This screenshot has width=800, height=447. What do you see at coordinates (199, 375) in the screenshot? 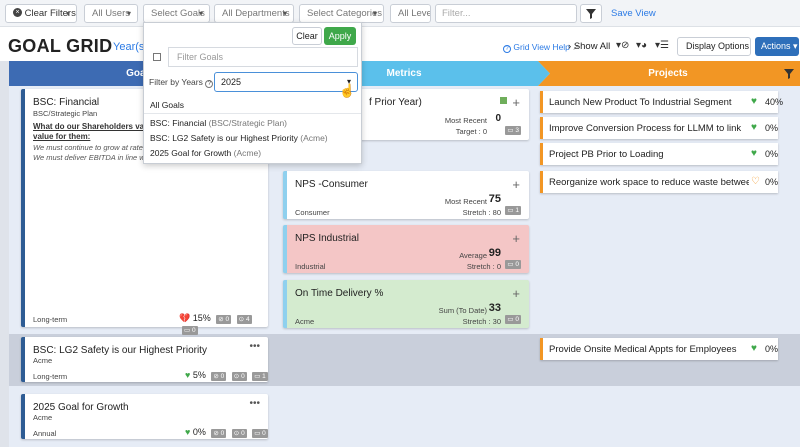
I see `goal-progress-value: 5%` at bounding box center [199, 375].